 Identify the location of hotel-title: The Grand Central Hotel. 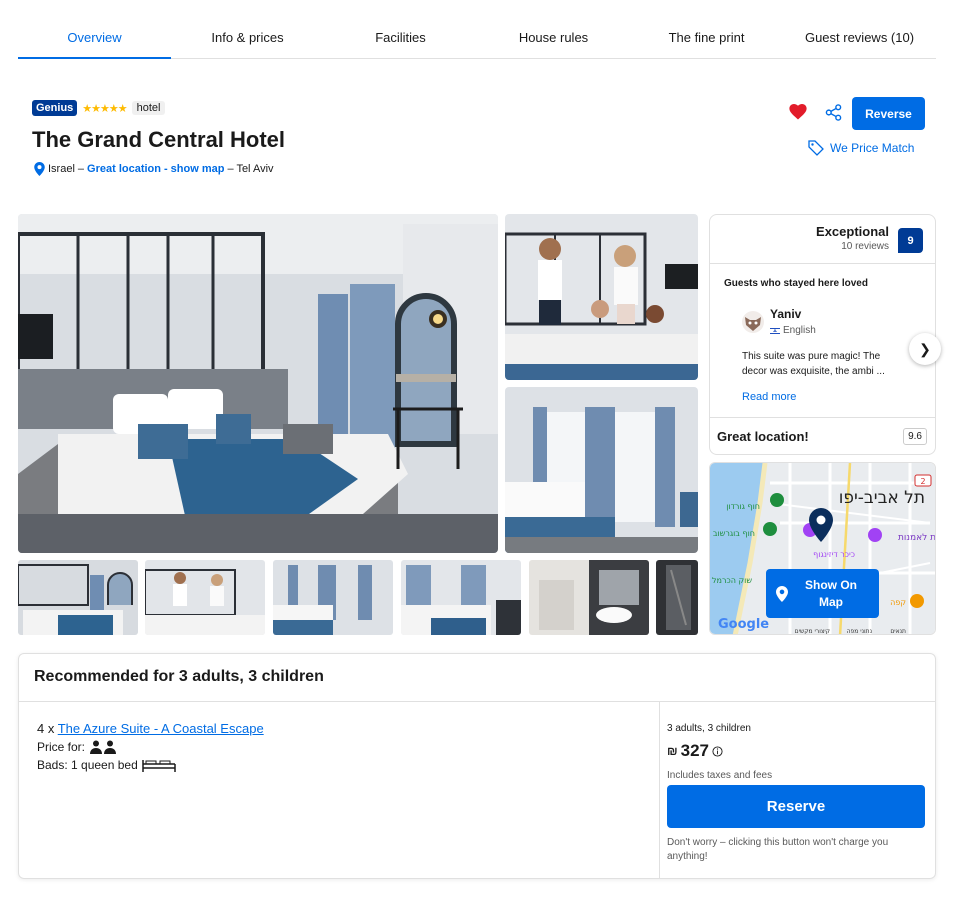
(159, 139).